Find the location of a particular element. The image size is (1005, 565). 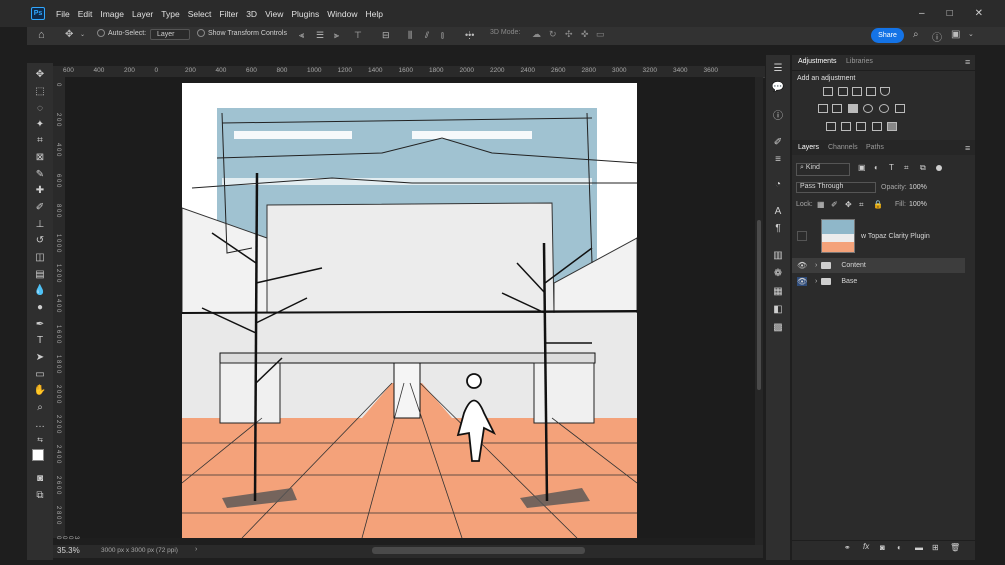

lock-artboard-icon: ⌗ is located at coordinates (861, 205).